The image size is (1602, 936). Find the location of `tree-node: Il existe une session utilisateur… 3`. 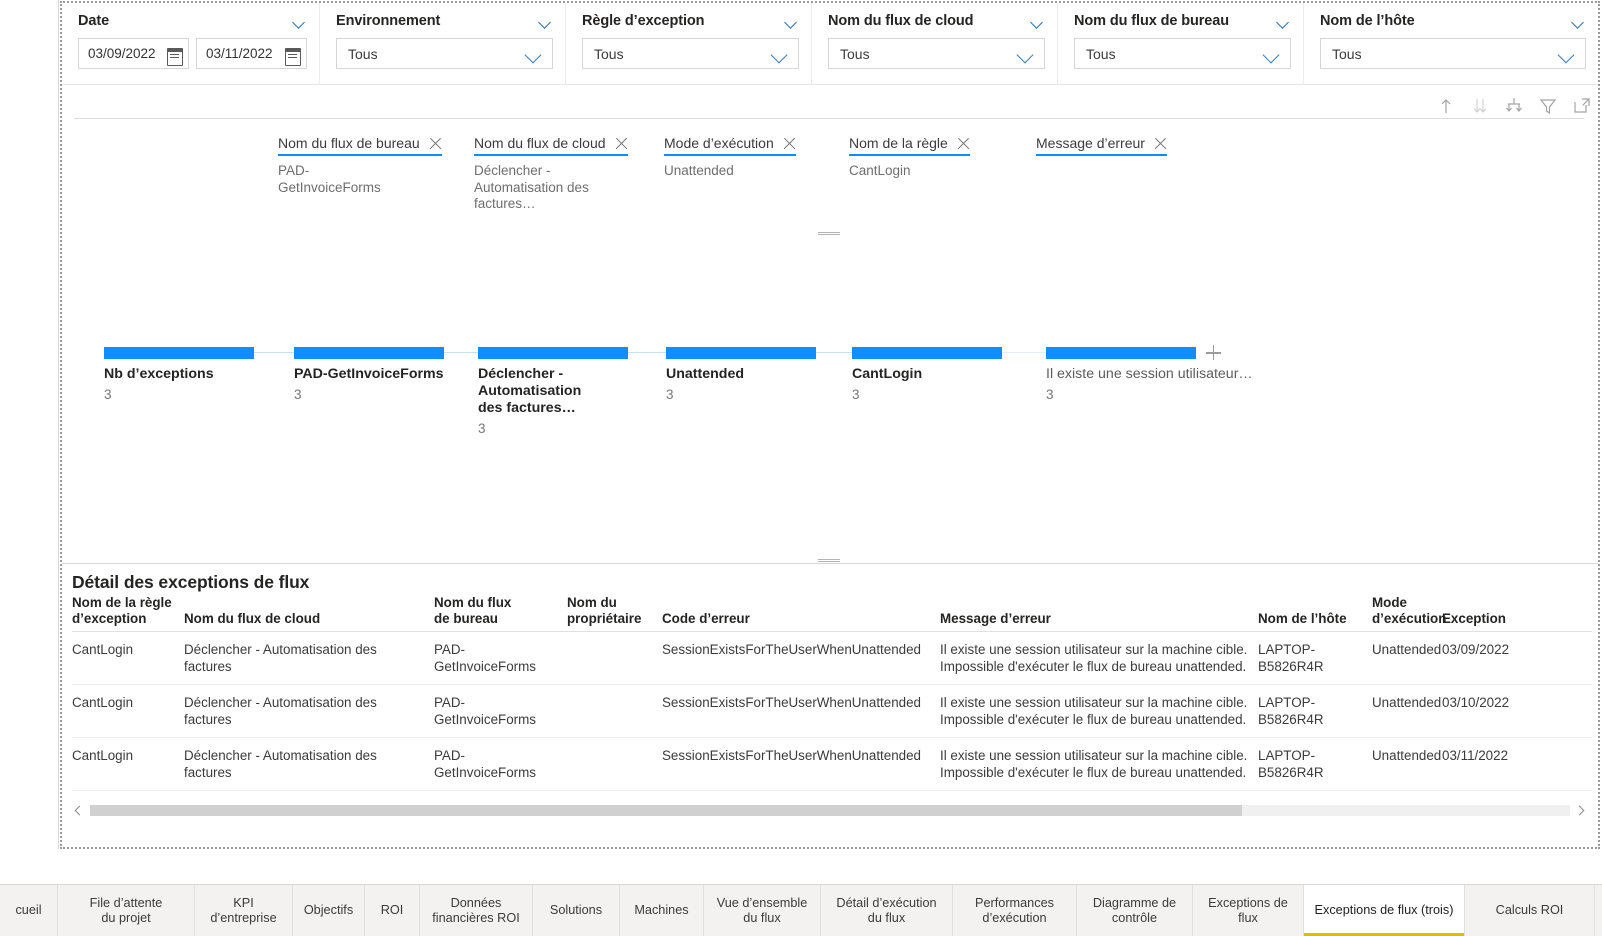

tree-node: Il existe une session utilisateur… 3 is located at coordinates (1151, 375).